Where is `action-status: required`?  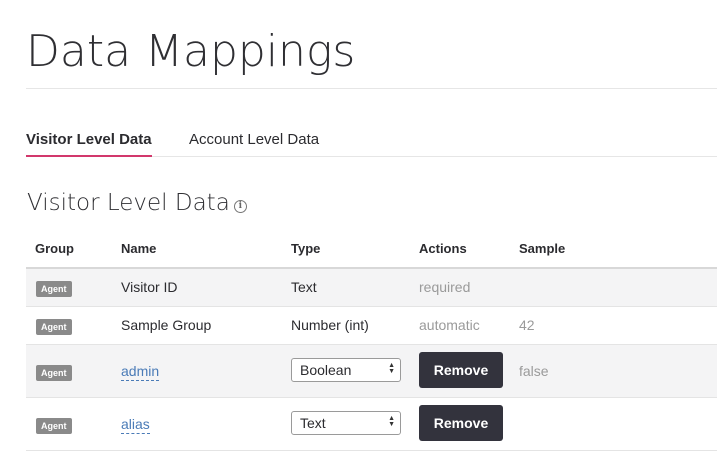 action-status: required is located at coordinates (445, 287).